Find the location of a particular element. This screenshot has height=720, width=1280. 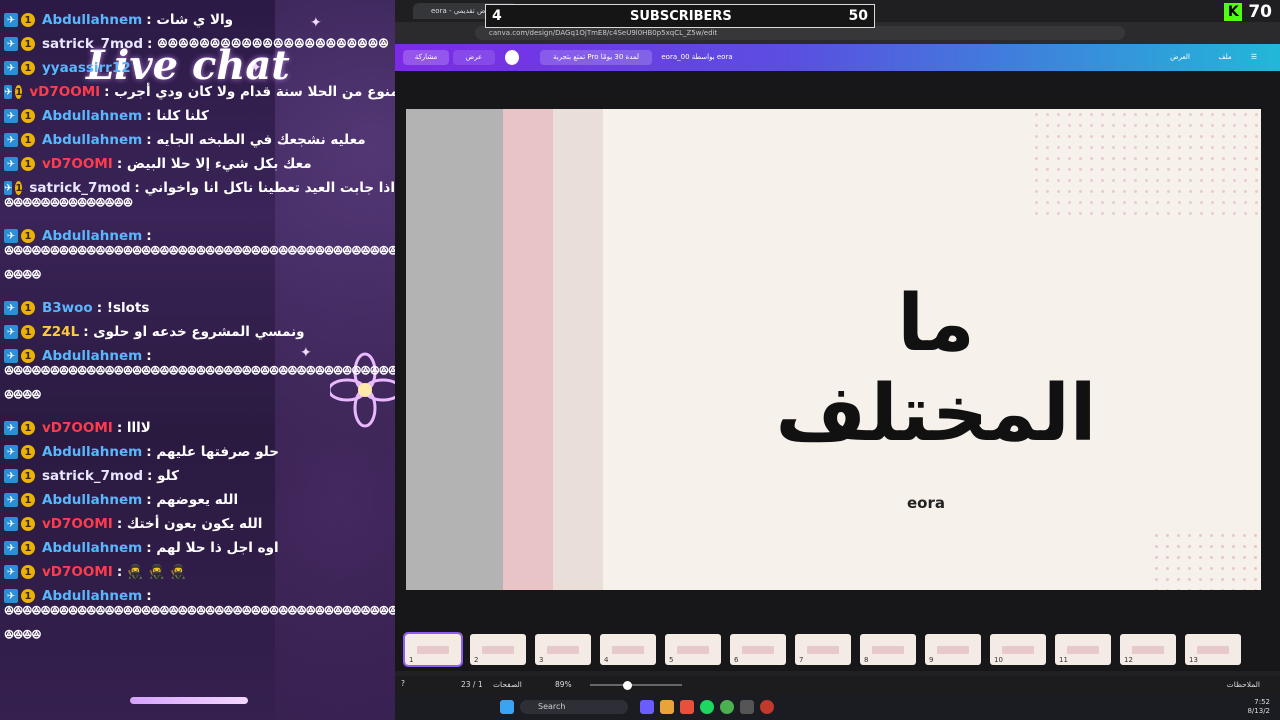

chat-message: ✈ 1 Abdullahnem: اوه اجل ذا حلا لهم is located at coordinates (199, 548).